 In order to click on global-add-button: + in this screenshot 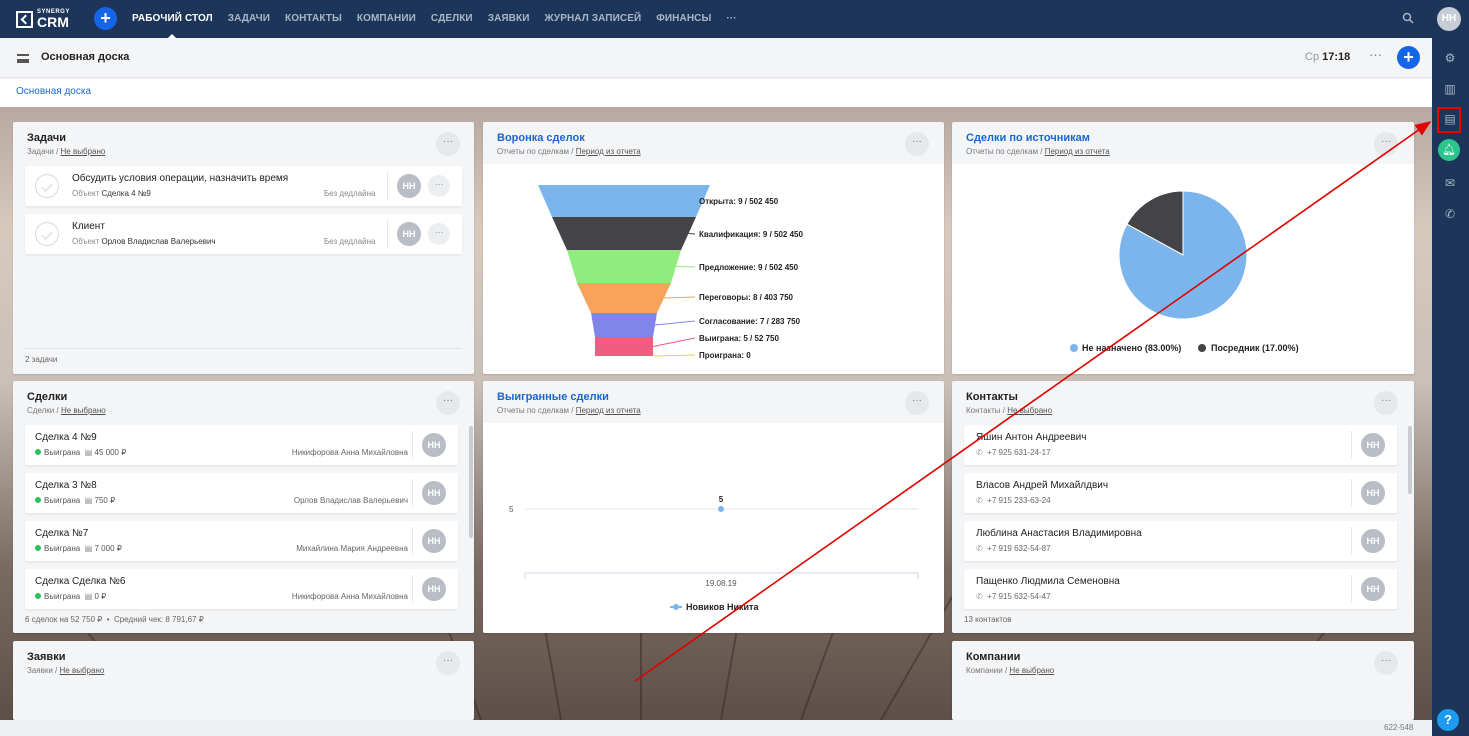, I will do `click(105, 18)`.